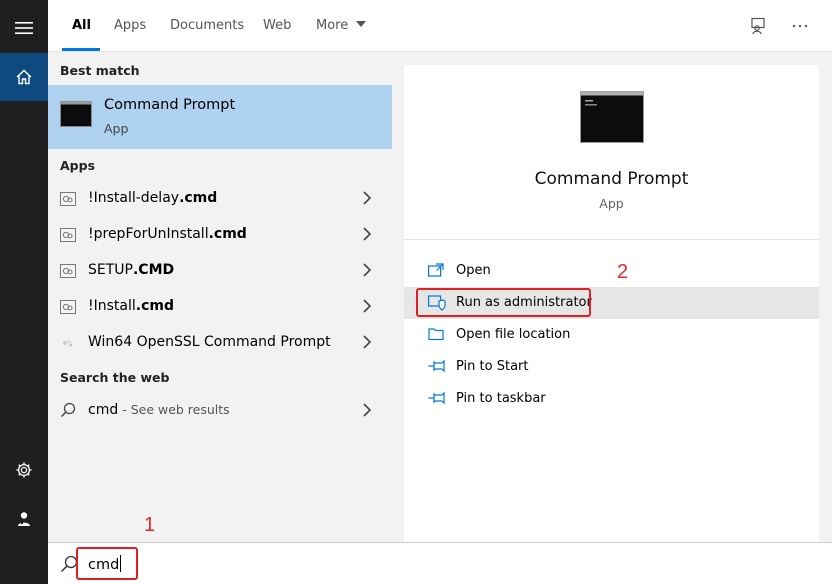  I want to click on best-match-title: Command Prompt, so click(170, 105).